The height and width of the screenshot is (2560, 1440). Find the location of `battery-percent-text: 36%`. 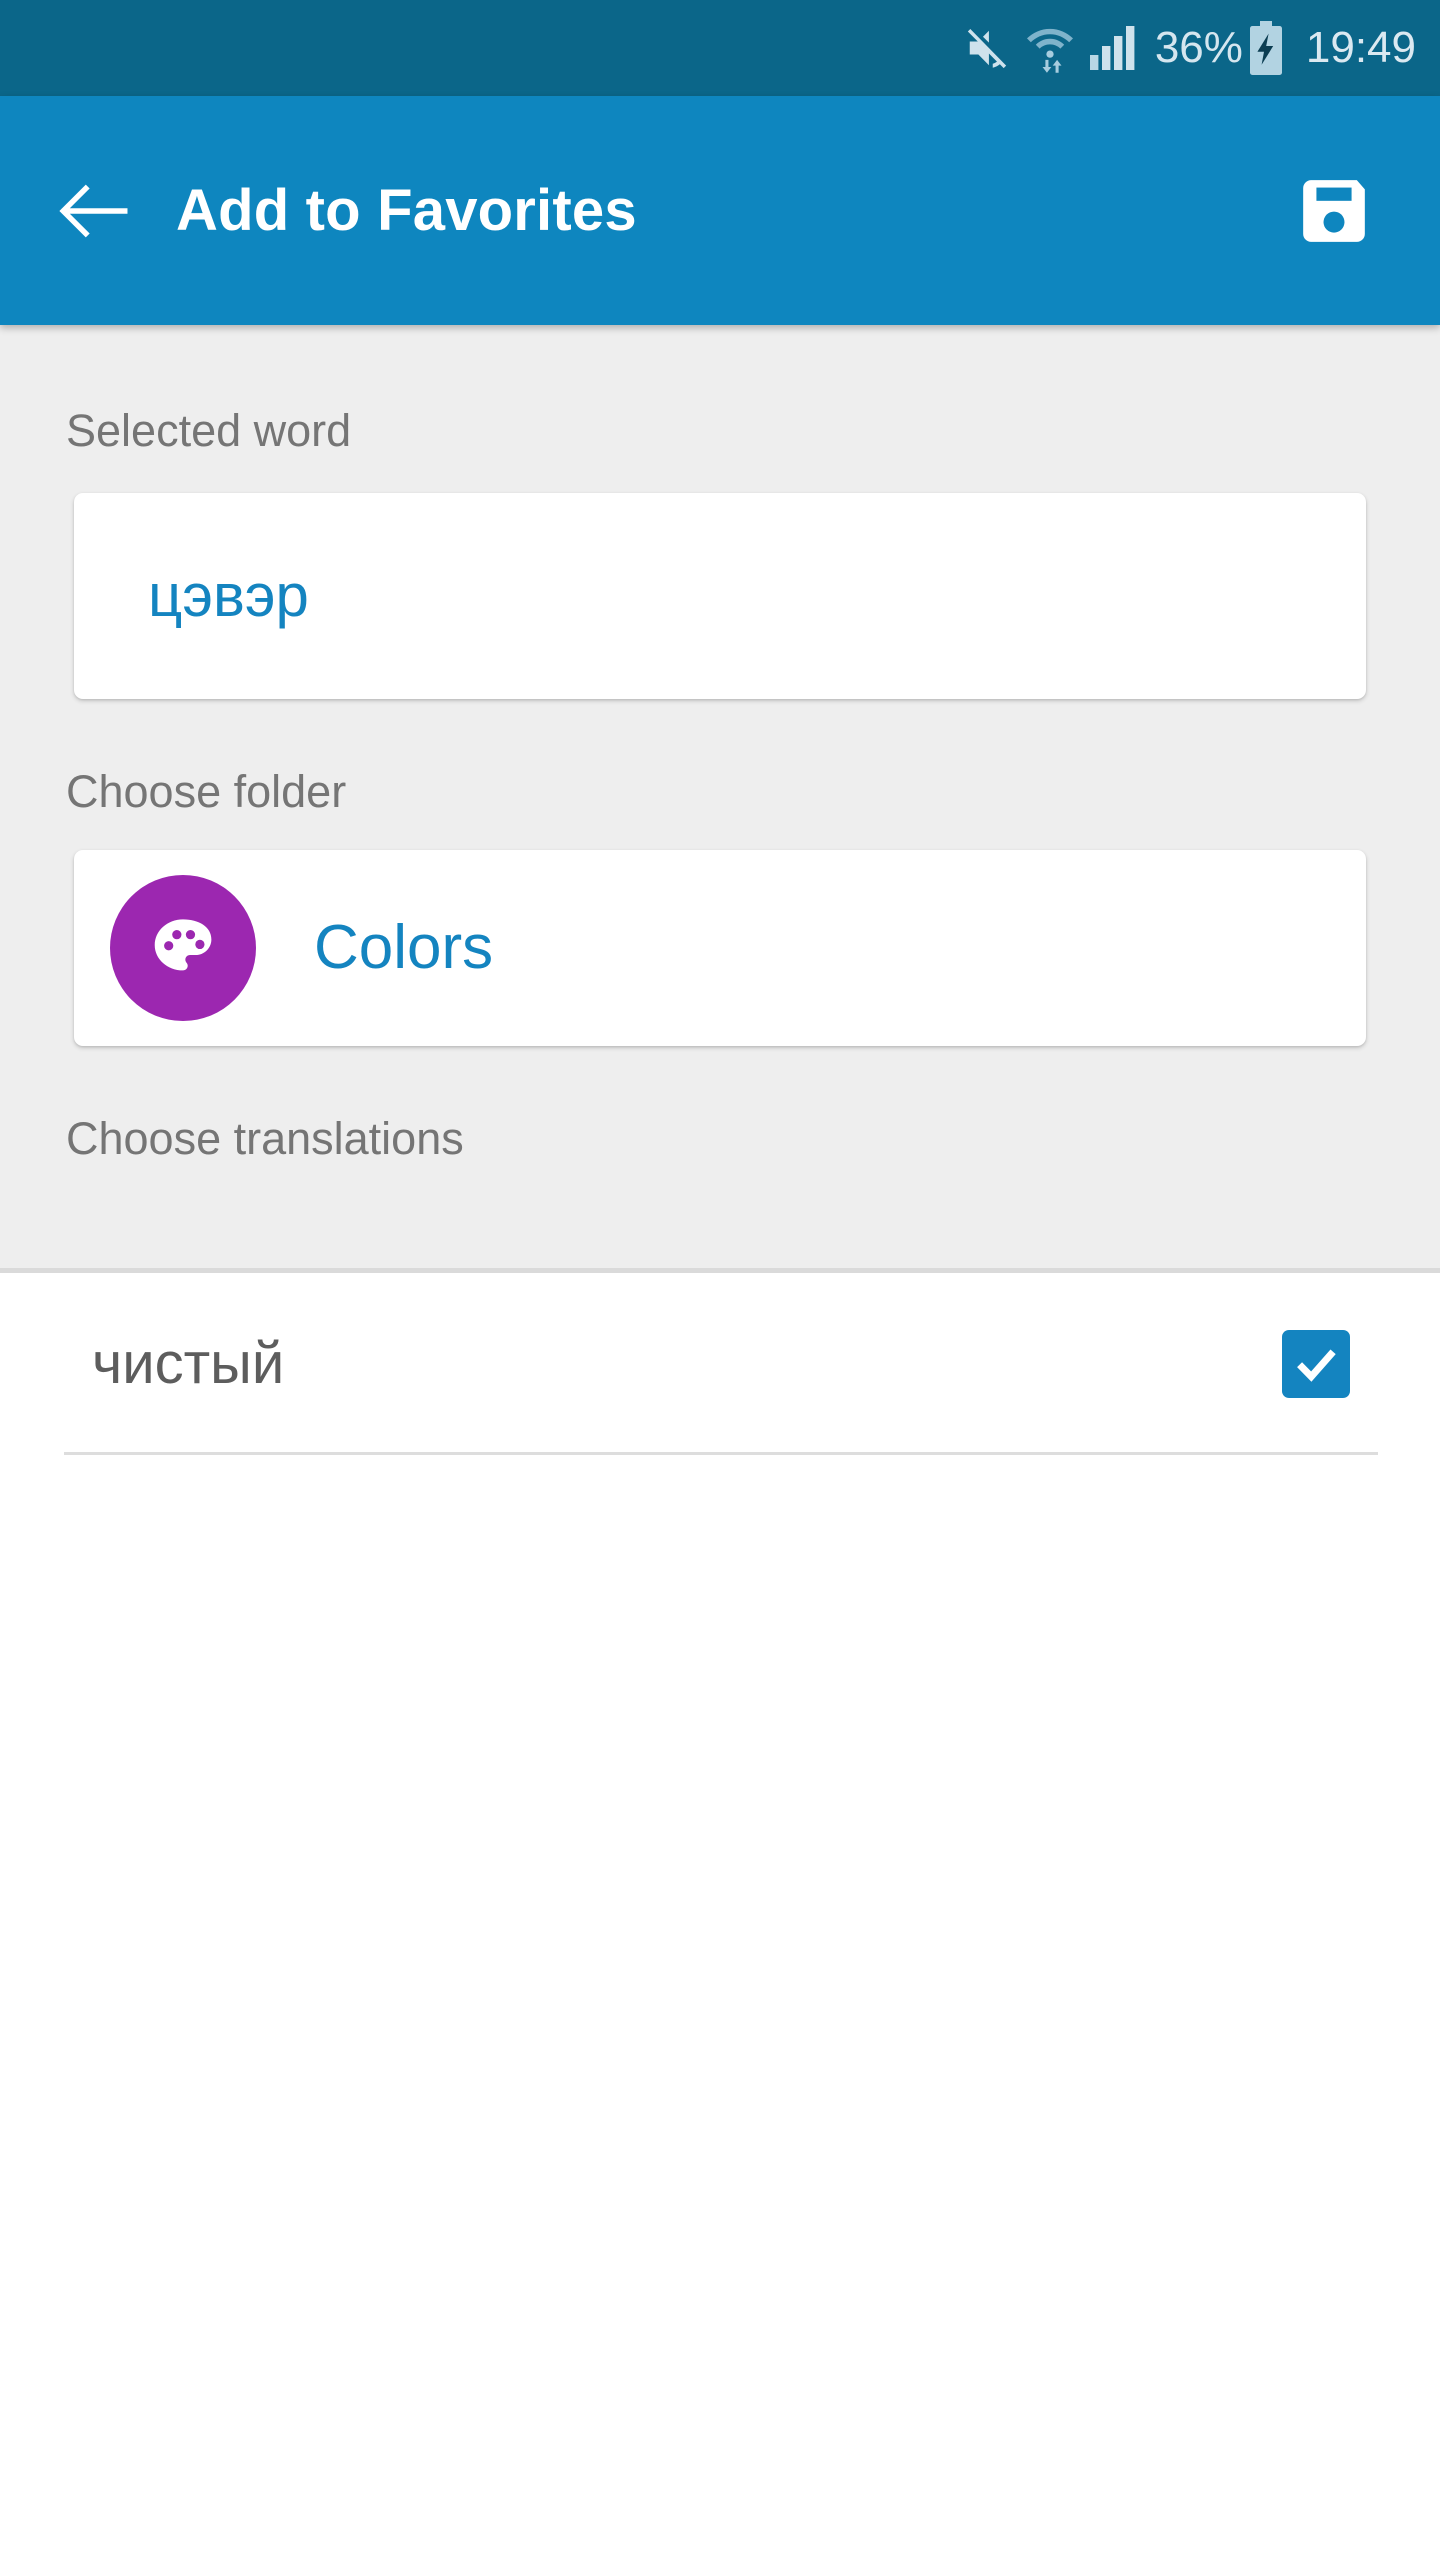

battery-percent-text: 36% is located at coordinates (1198, 47).